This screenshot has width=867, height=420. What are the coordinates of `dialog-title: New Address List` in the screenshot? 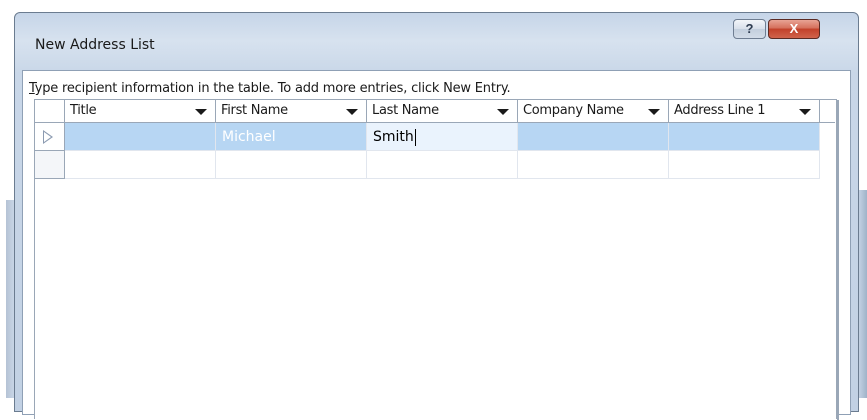 It's located at (95, 45).